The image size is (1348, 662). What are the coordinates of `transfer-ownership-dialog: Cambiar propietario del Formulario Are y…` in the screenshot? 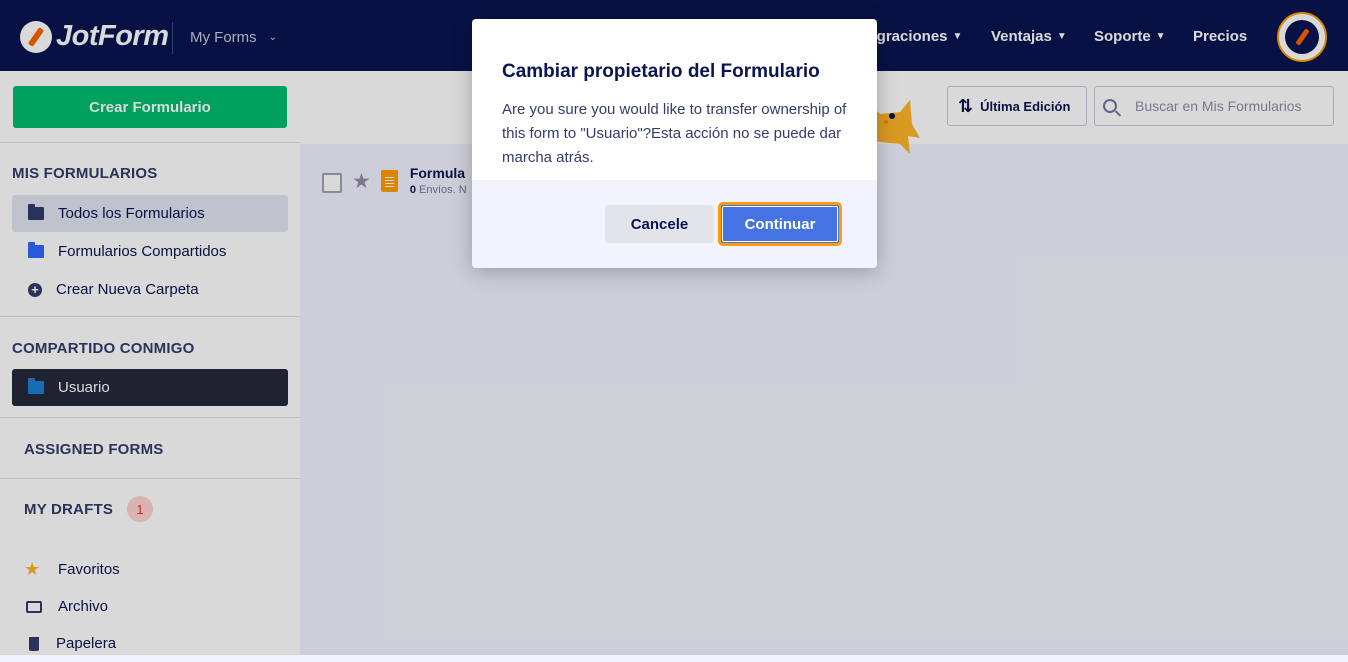 It's located at (674, 143).